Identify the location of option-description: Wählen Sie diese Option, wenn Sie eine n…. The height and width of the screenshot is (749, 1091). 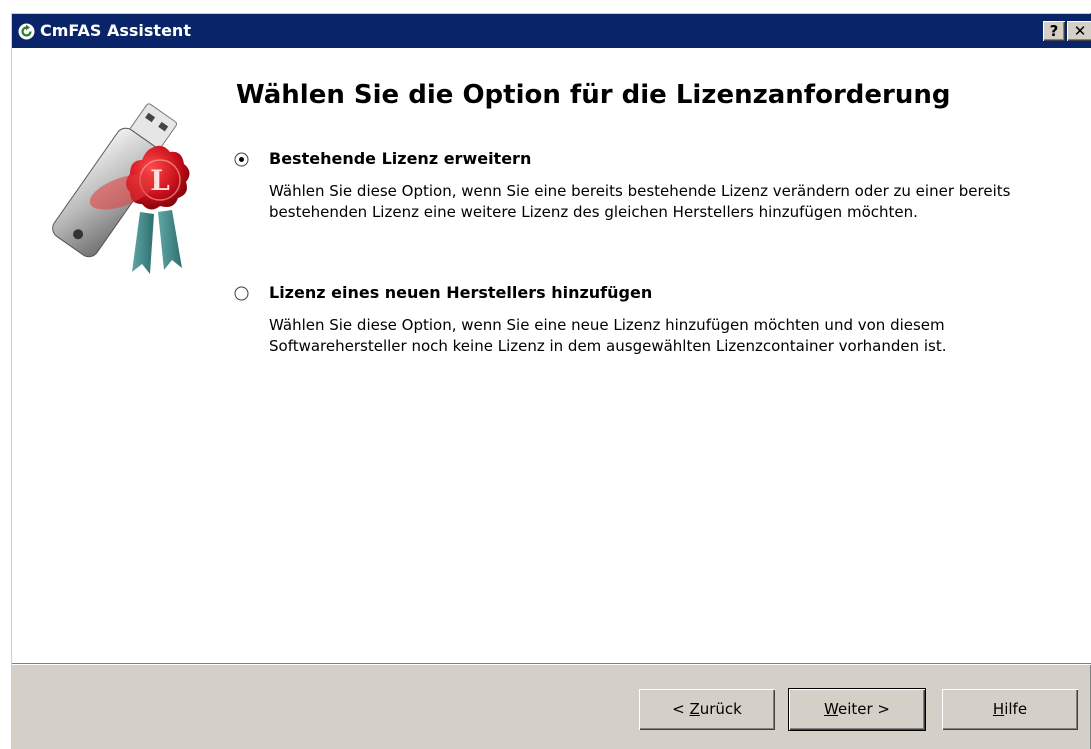
(608, 335).